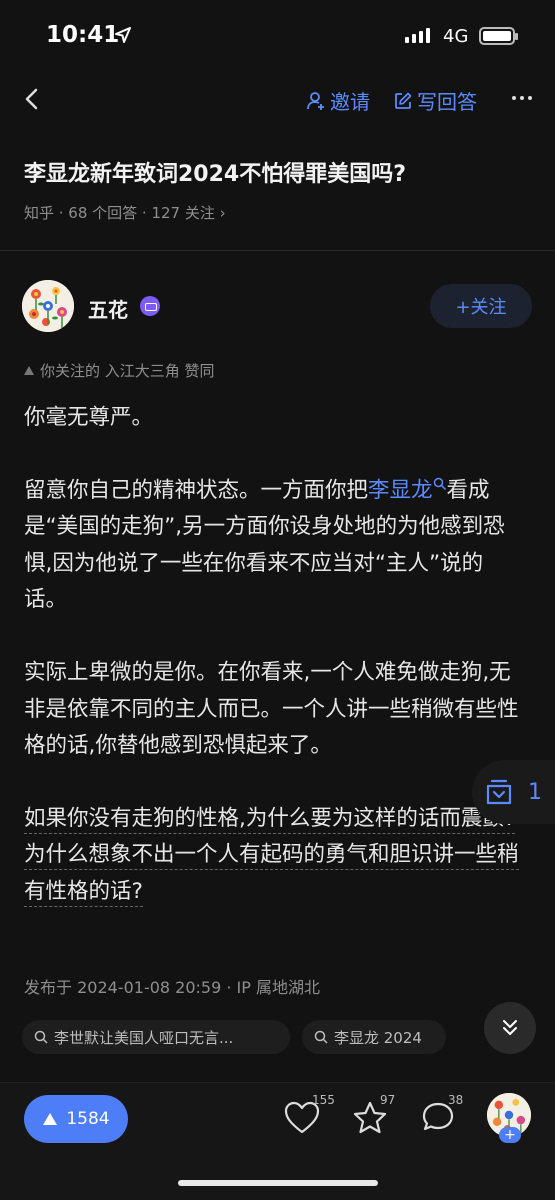 This screenshot has height=1200, width=555. What do you see at coordinates (323, 1100) in the screenshot?
I see `like-count: 155` at bounding box center [323, 1100].